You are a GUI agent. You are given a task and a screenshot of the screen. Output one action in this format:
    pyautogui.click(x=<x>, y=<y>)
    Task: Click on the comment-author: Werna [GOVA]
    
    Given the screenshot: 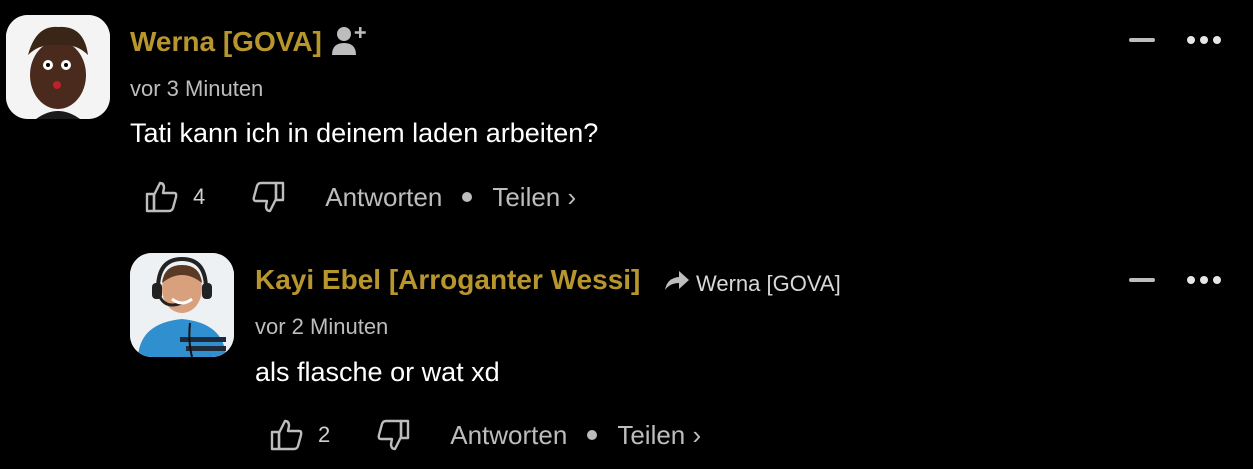 What is the action you would take?
    pyautogui.click(x=226, y=42)
    